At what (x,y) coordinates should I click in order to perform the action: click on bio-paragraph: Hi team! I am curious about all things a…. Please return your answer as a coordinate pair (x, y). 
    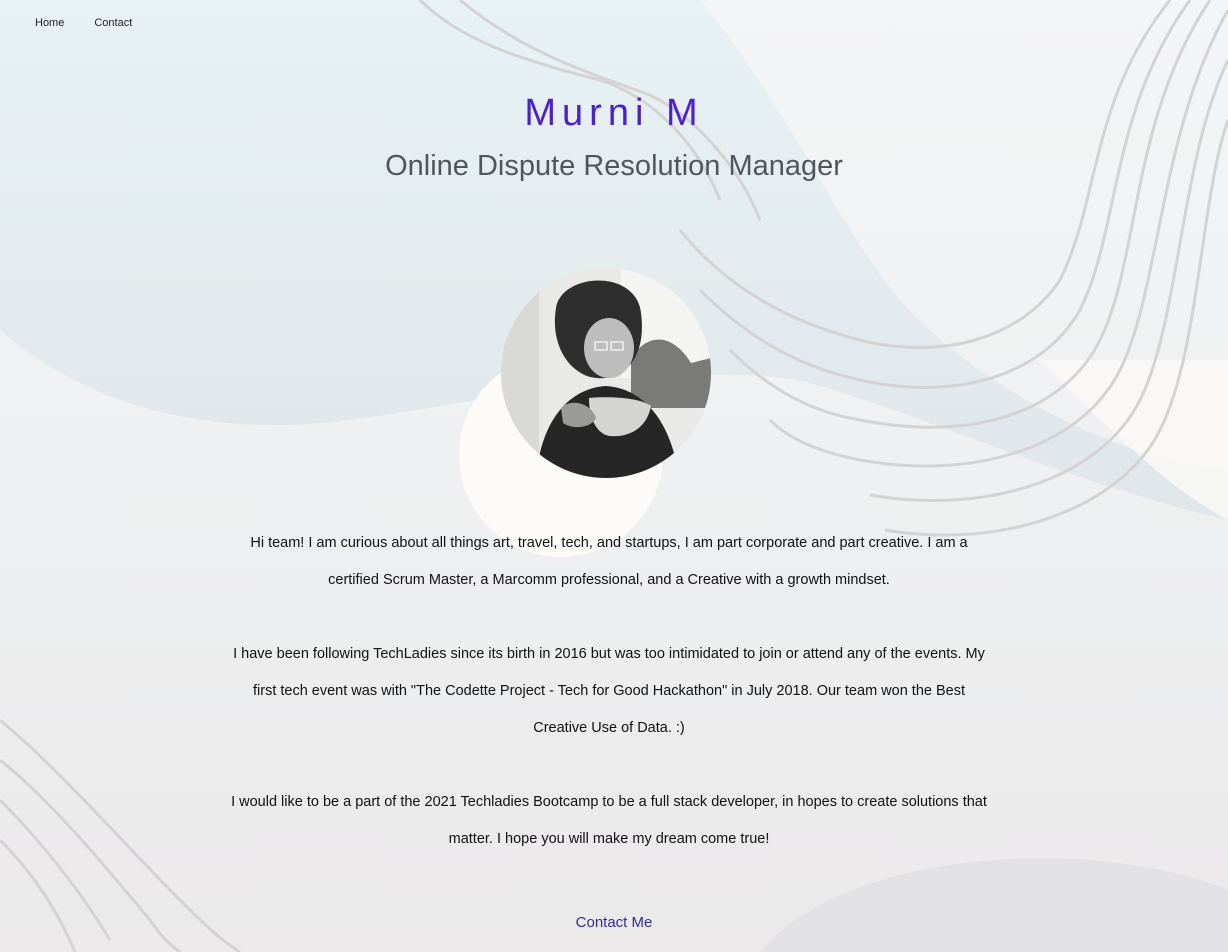
    Looking at the image, I should click on (609, 561).